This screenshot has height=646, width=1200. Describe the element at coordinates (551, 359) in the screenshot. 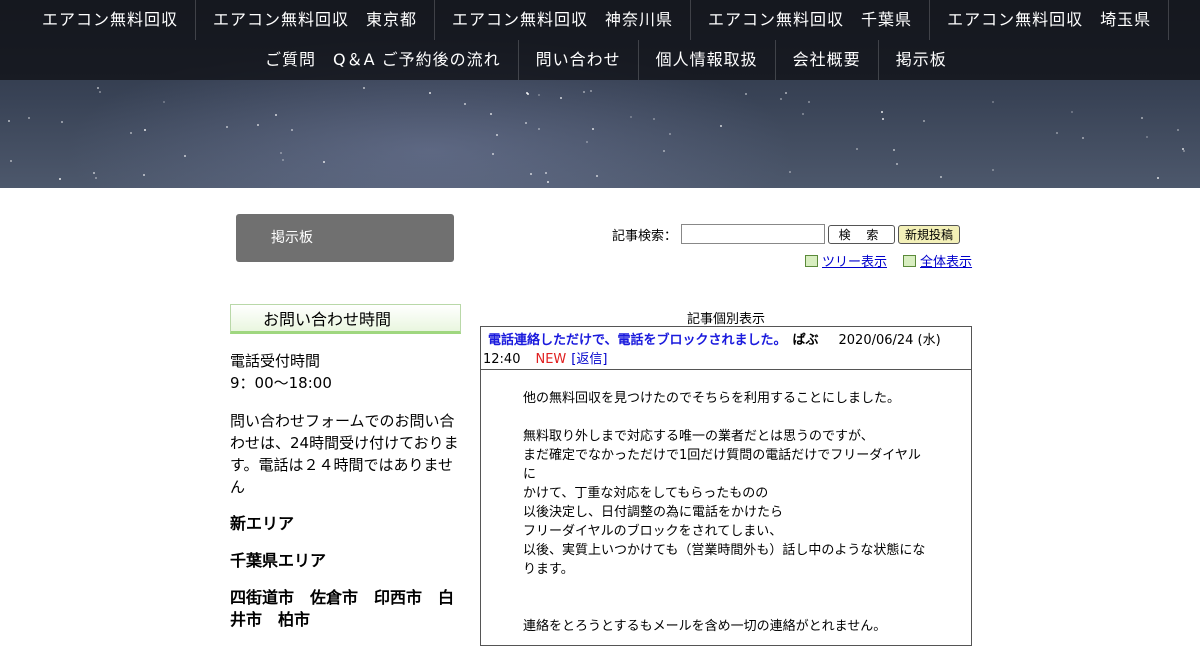

I see `new-badge: NEW` at that location.